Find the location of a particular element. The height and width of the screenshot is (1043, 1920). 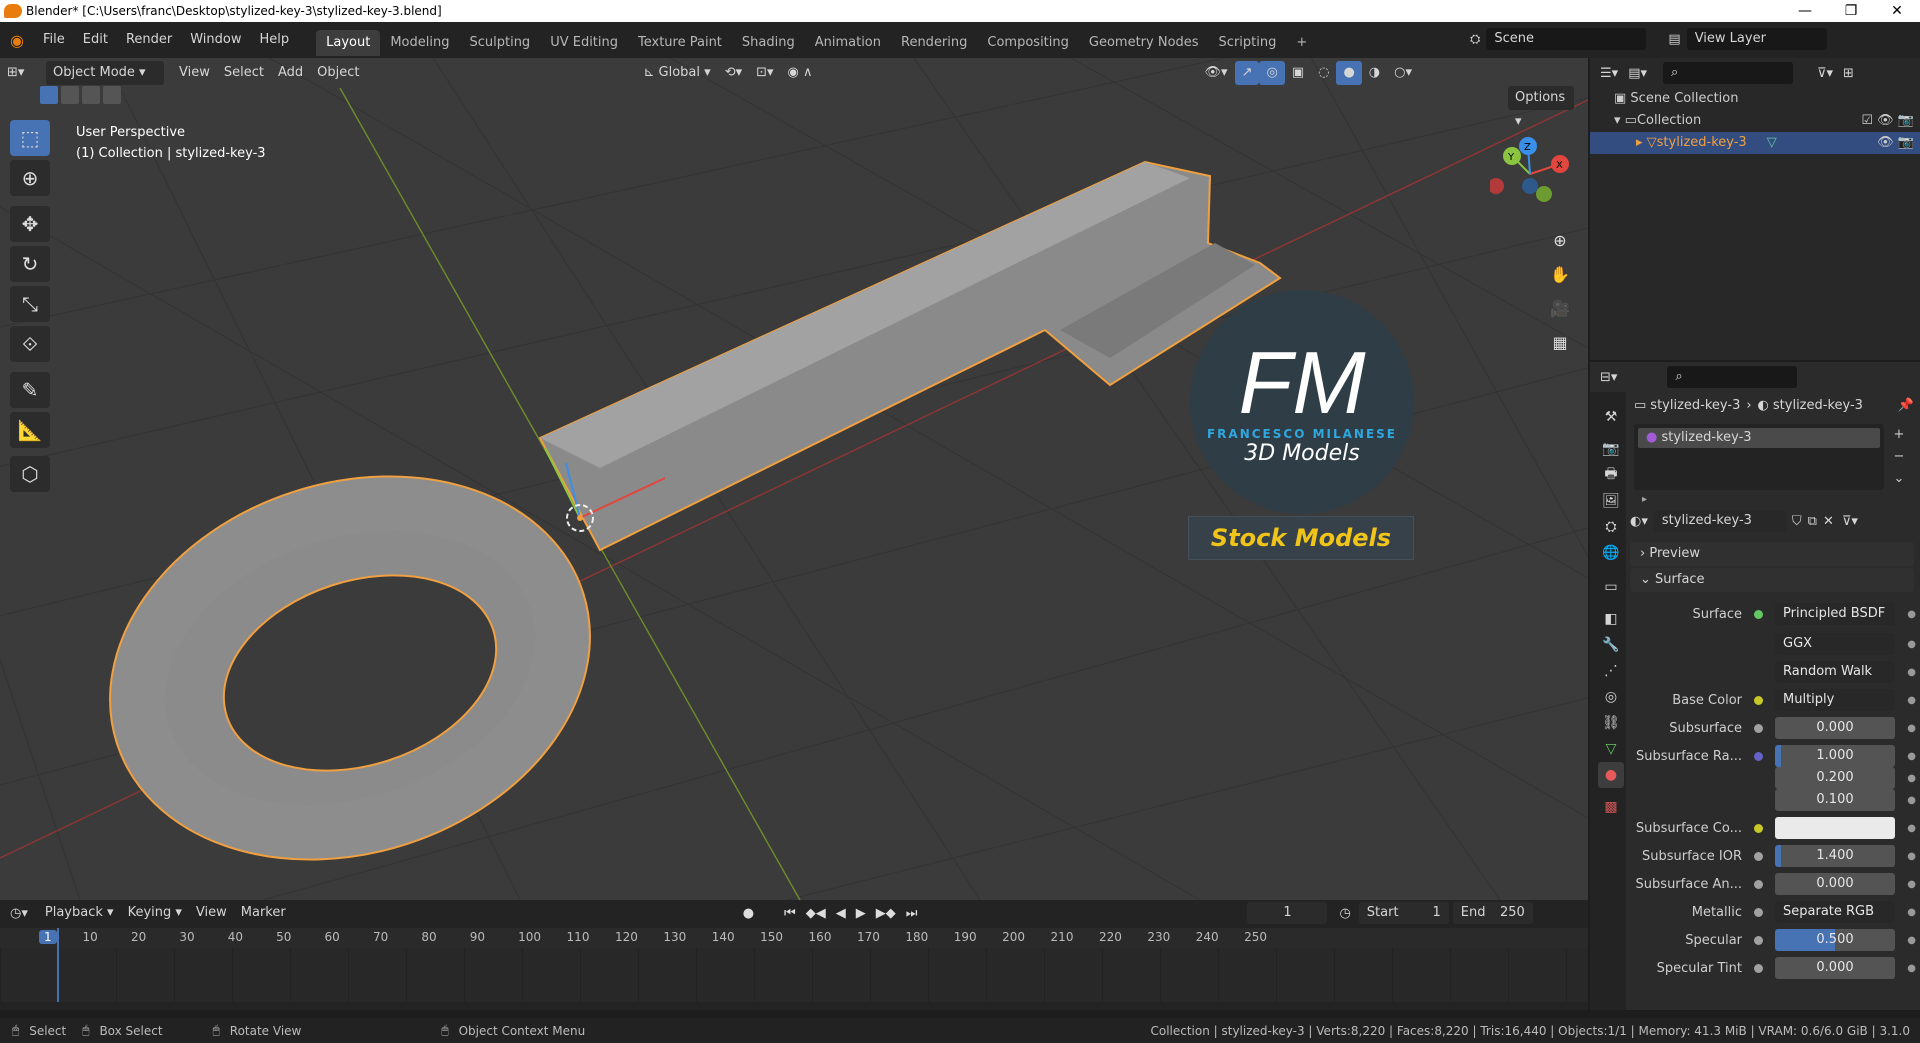

physics-tab-icon: ◎ is located at coordinates (1611, 697).